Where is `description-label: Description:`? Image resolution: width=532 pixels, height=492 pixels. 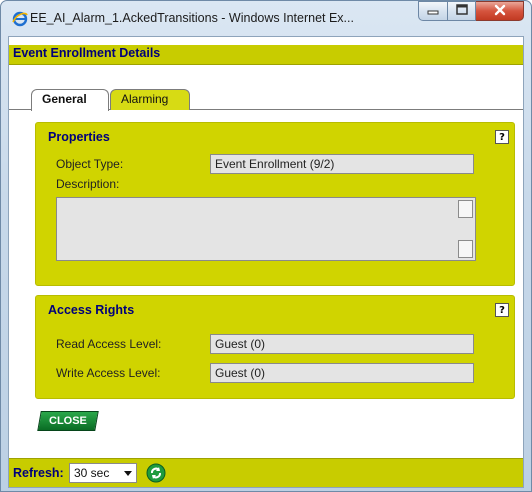 description-label: Description: is located at coordinates (88, 184).